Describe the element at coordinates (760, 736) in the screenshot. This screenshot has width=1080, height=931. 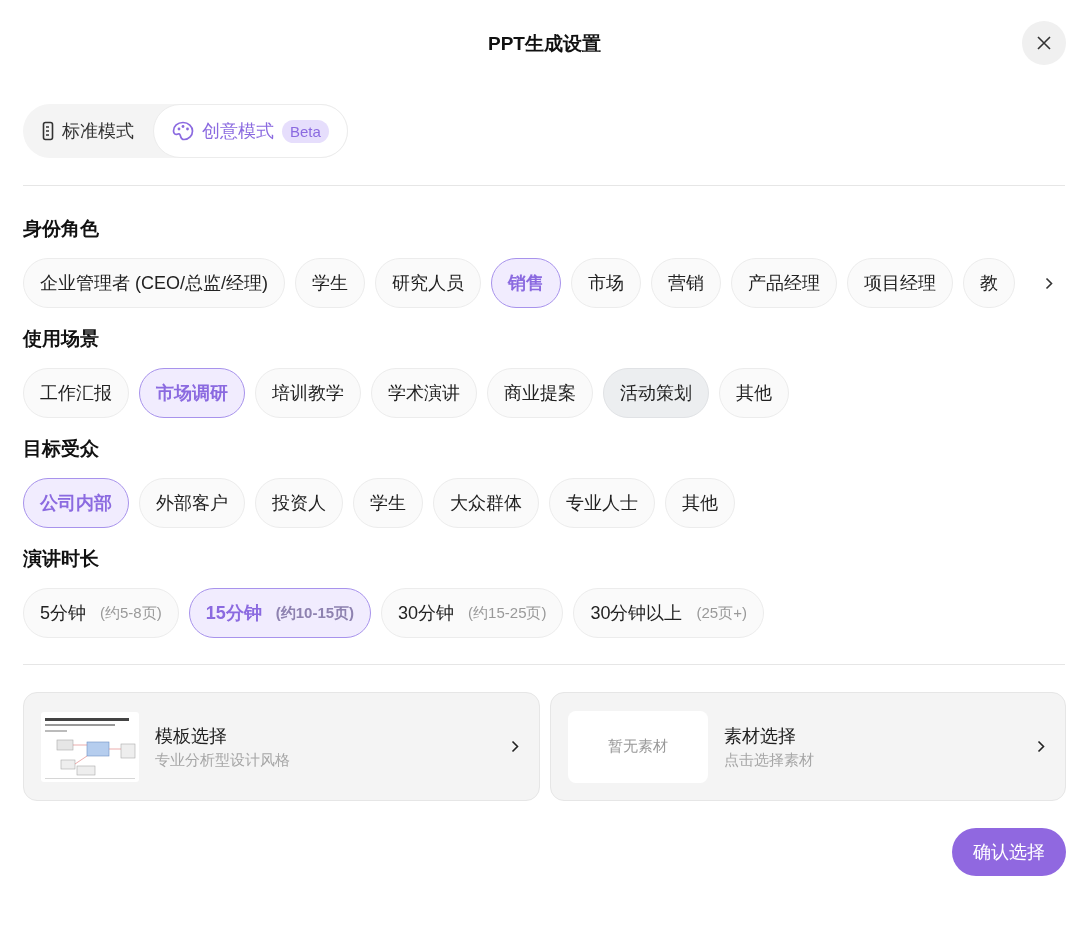
I see `card-title: 素材选择` at that location.